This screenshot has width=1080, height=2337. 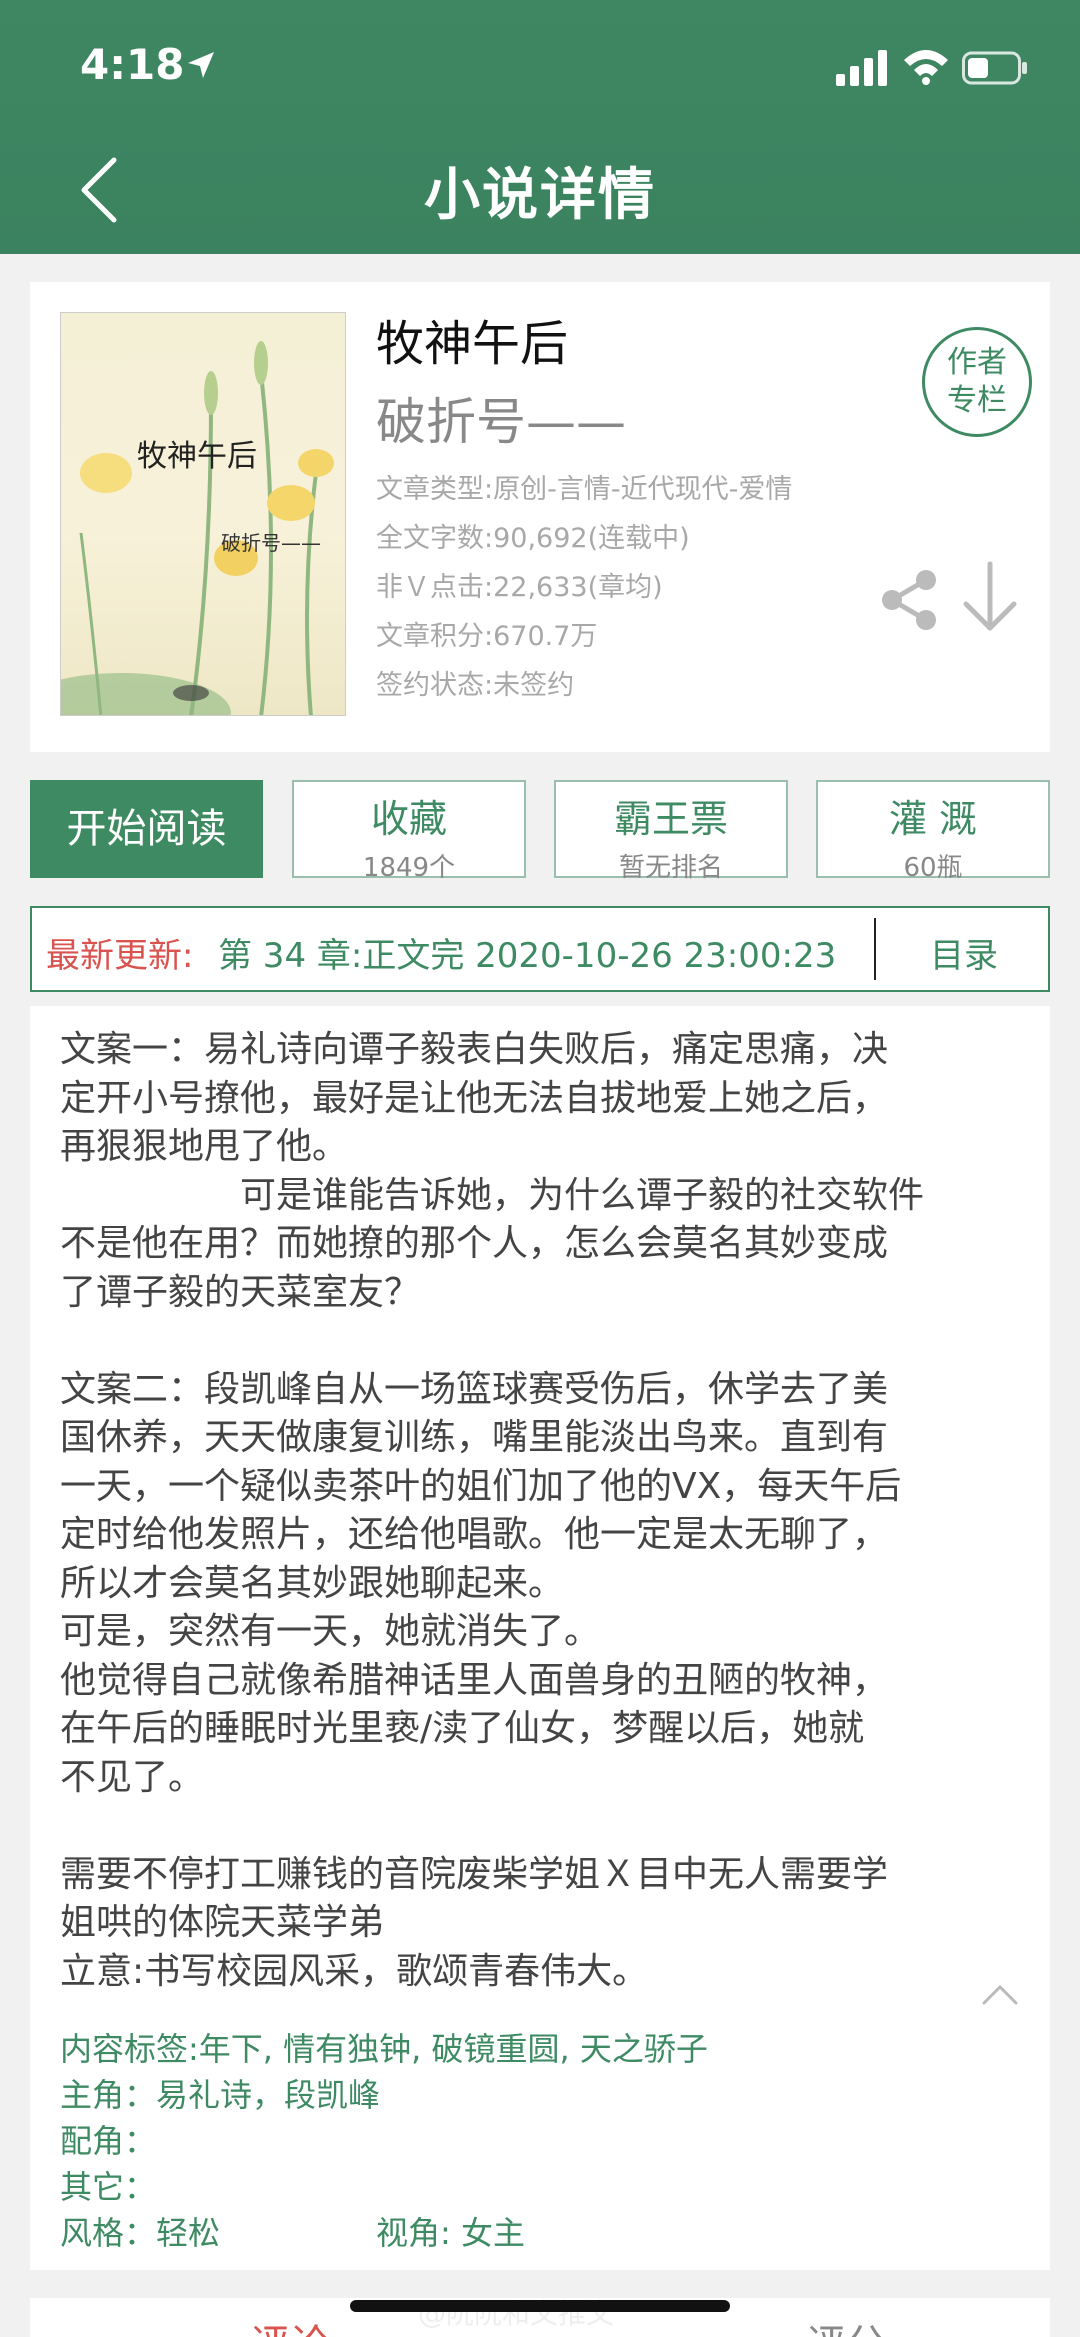 What do you see at coordinates (120, 956) in the screenshot?
I see `latest-update-label: 最新更新:` at bounding box center [120, 956].